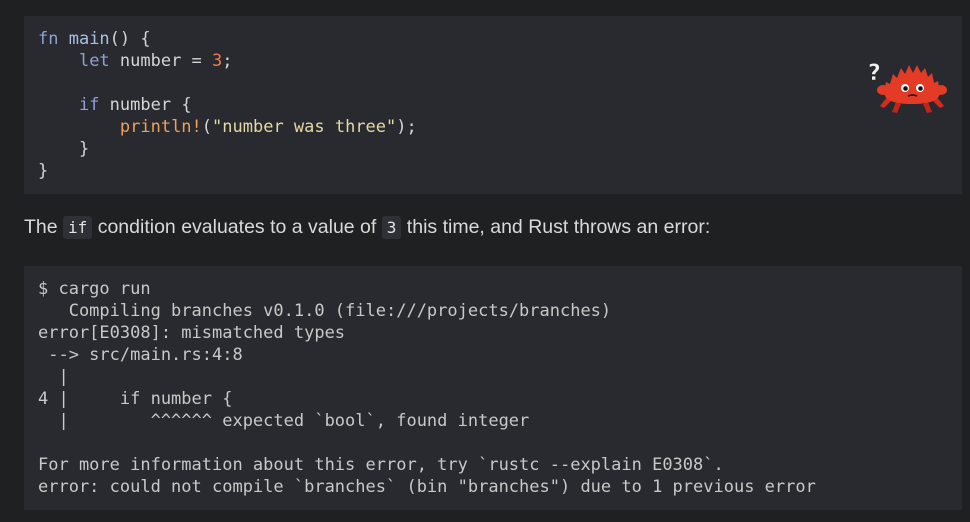 Image resolution: width=970 pixels, height=522 pixels. Describe the element at coordinates (391, 227) in the screenshot. I see `inline-code-3: 3` at that location.